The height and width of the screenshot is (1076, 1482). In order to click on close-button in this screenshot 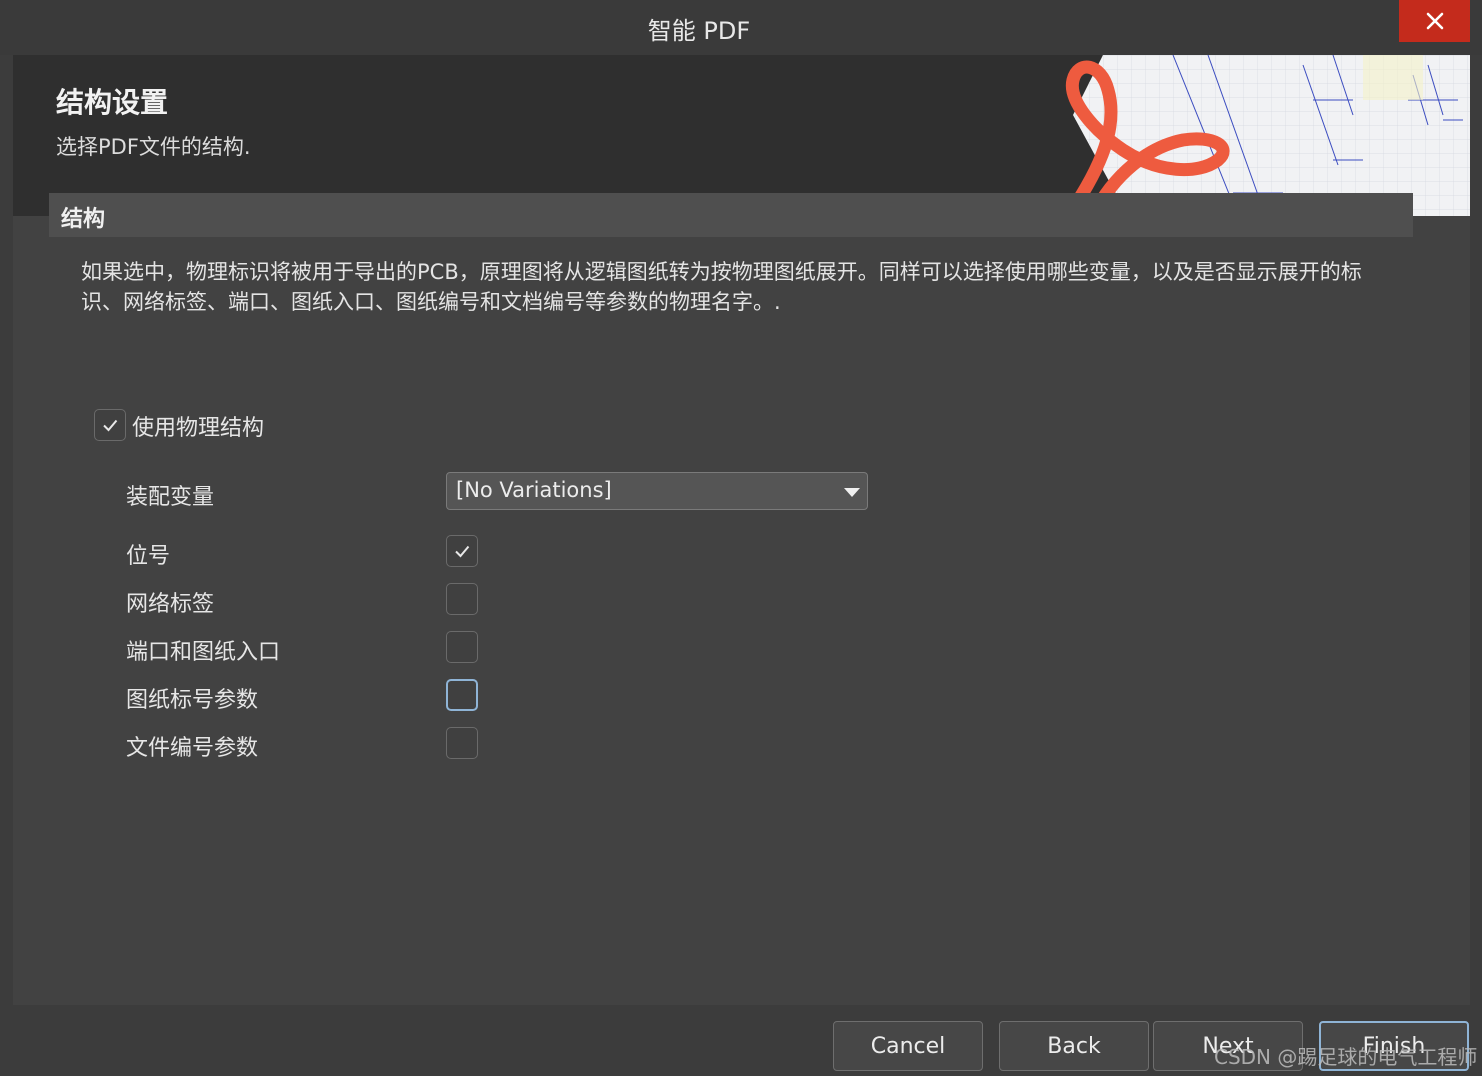, I will do `click(1434, 21)`.